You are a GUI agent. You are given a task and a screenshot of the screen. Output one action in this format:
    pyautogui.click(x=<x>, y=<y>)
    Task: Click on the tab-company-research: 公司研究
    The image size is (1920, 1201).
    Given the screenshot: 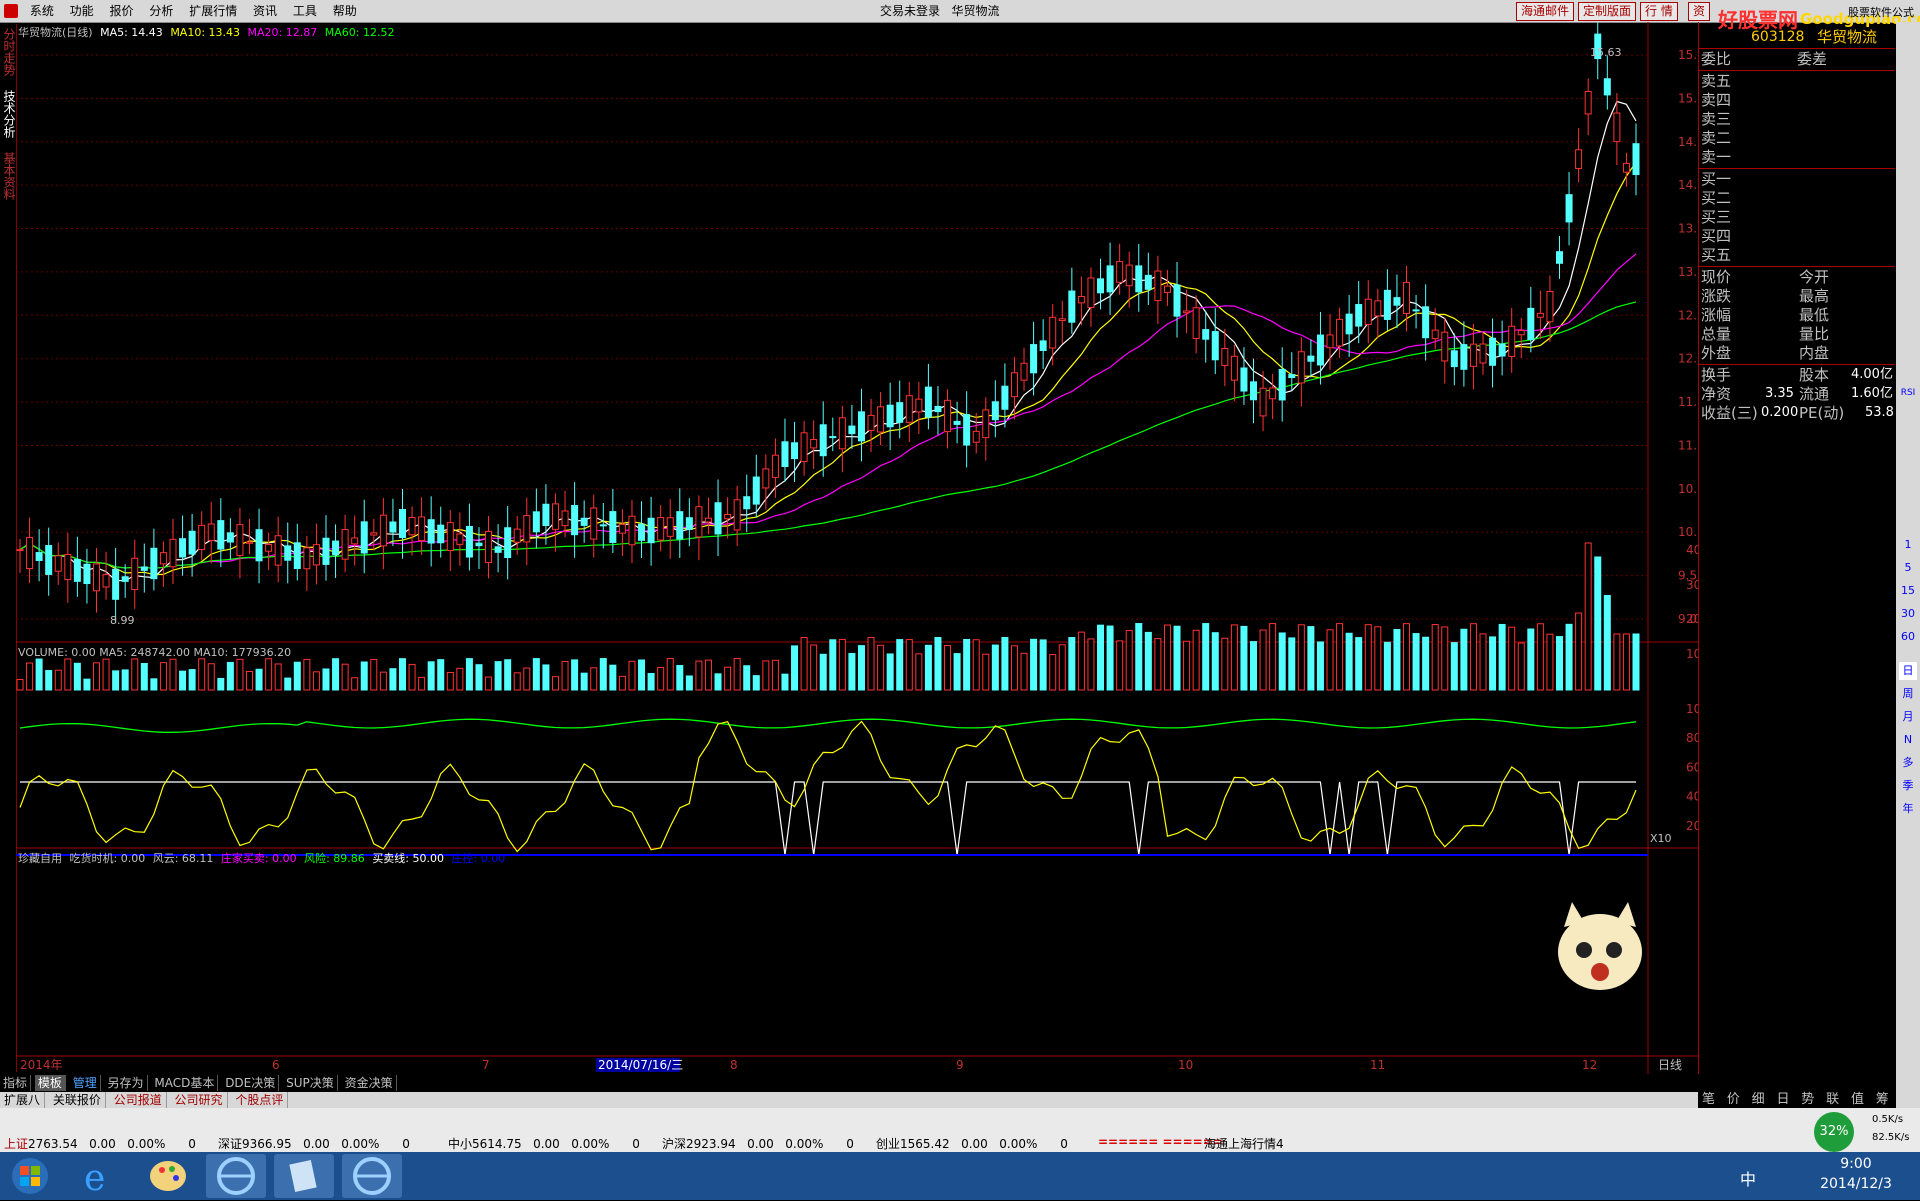 What is the action you would take?
    pyautogui.click(x=199, y=1100)
    